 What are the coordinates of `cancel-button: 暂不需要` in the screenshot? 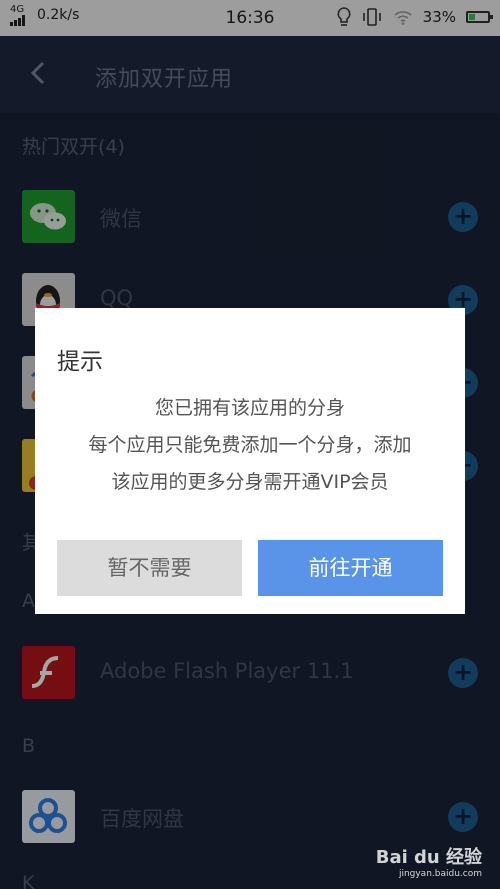 It's located at (149, 568).